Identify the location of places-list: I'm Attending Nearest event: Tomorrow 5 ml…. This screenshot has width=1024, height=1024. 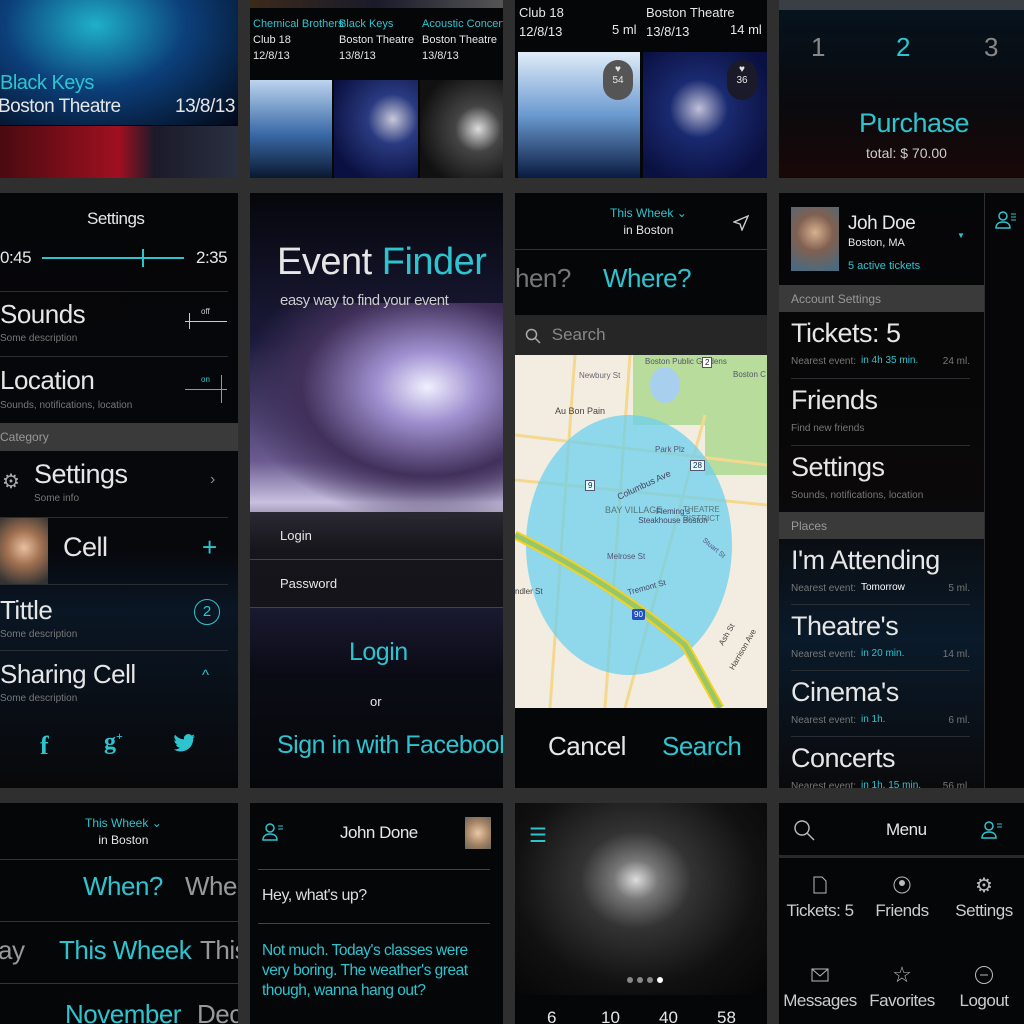
(881, 663).